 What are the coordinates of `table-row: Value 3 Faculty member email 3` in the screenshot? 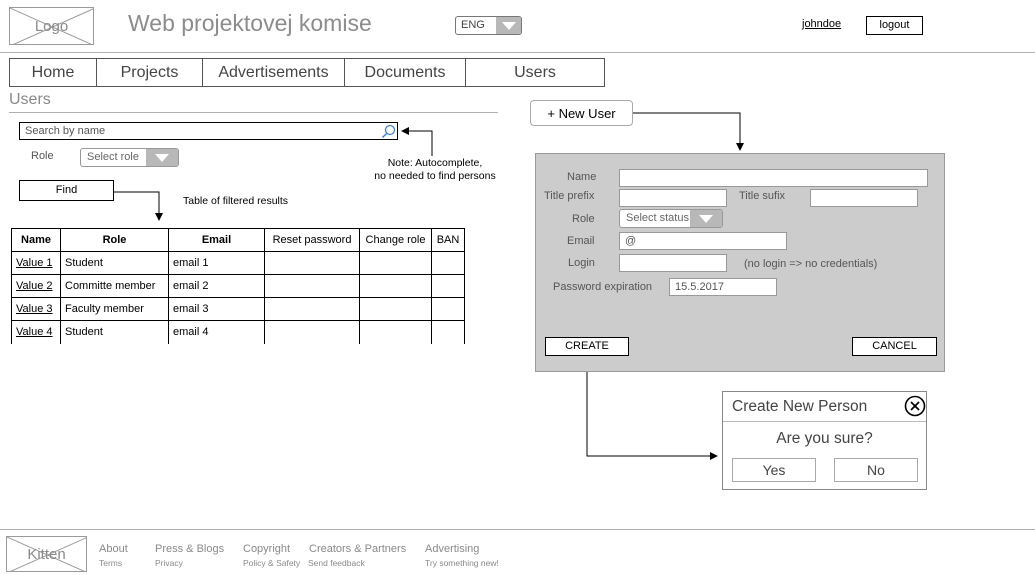 It's located at (238, 309).